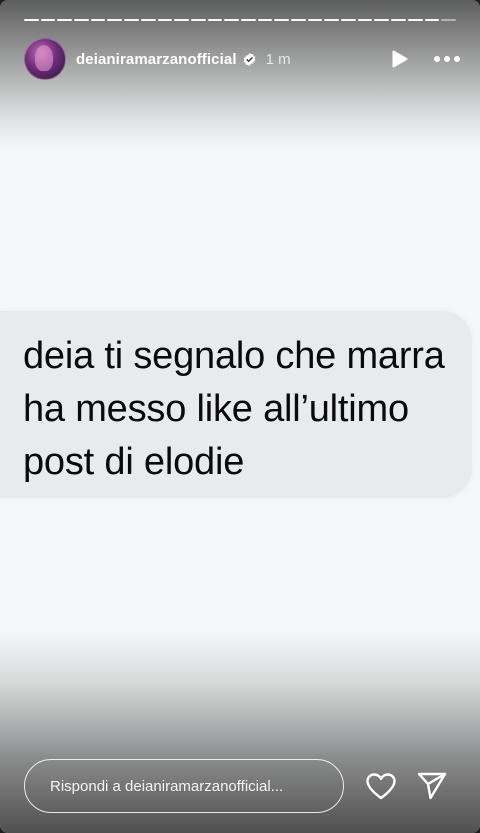  What do you see at coordinates (249, 59) in the screenshot?
I see `verified-badge-icon` at bounding box center [249, 59].